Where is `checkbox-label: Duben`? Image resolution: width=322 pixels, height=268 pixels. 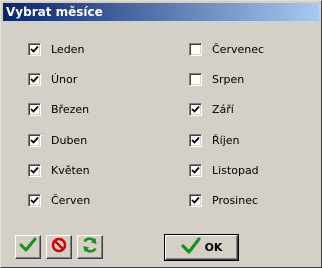
checkbox-label: Duben is located at coordinates (69, 140).